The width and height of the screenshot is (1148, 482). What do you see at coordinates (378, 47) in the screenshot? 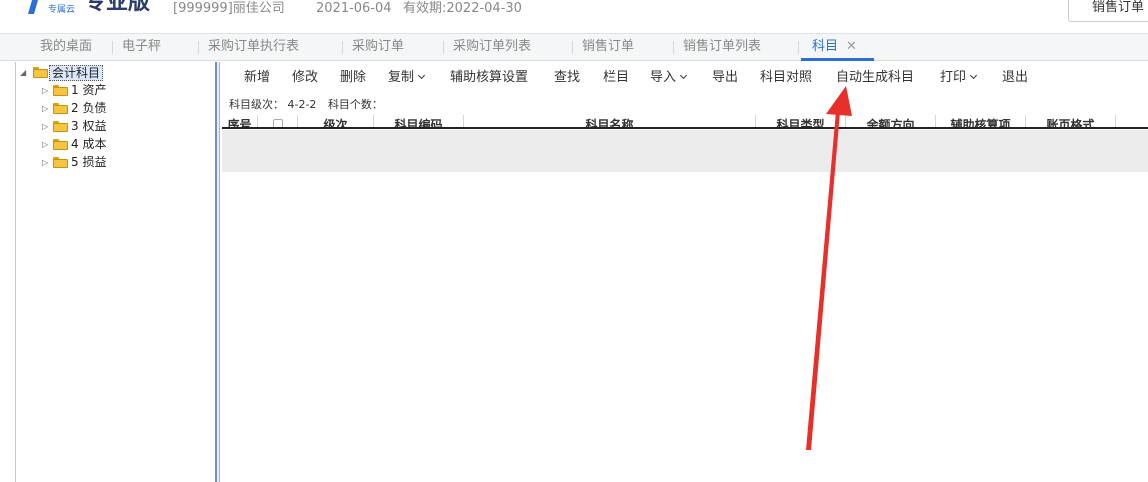
I see `tab-purchase-order: 采购订单` at bounding box center [378, 47].